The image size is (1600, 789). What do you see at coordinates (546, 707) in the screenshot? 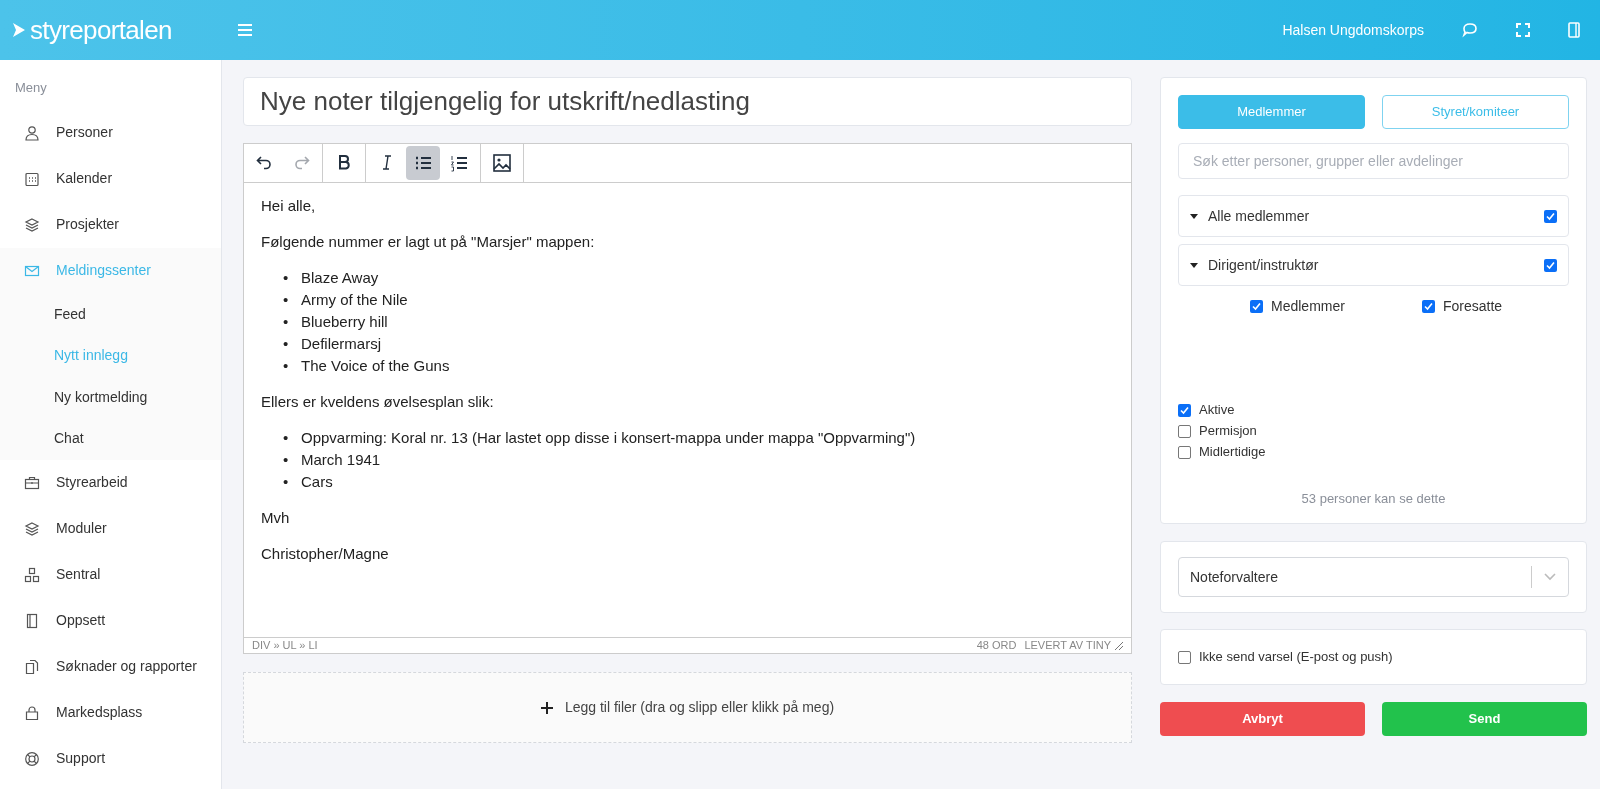
I see `plus-icon` at bounding box center [546, 707].